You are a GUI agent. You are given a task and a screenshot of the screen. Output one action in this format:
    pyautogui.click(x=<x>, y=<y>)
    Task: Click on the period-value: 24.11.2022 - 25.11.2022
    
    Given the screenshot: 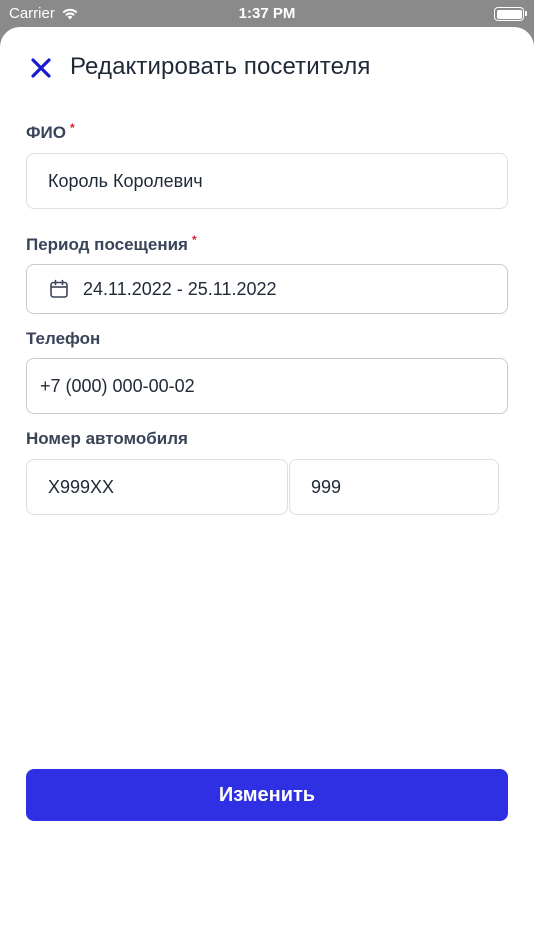 What is the action you would take?
    pyautogui.click(x=180, y=288)
    